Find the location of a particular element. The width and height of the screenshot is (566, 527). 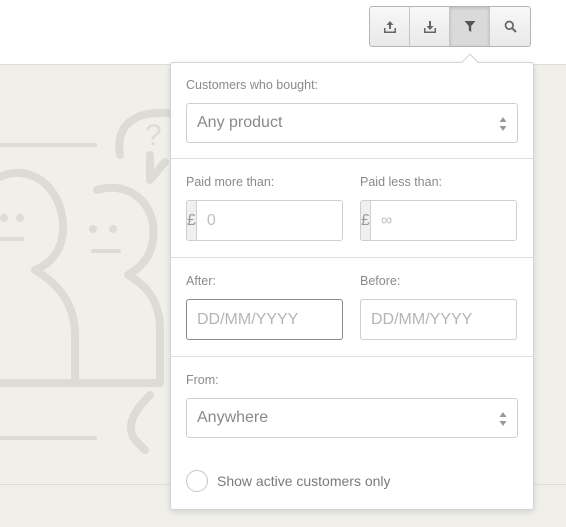

paid-section: Paid more than: Paid less than: £ £ is located at coordinates (352, 208).